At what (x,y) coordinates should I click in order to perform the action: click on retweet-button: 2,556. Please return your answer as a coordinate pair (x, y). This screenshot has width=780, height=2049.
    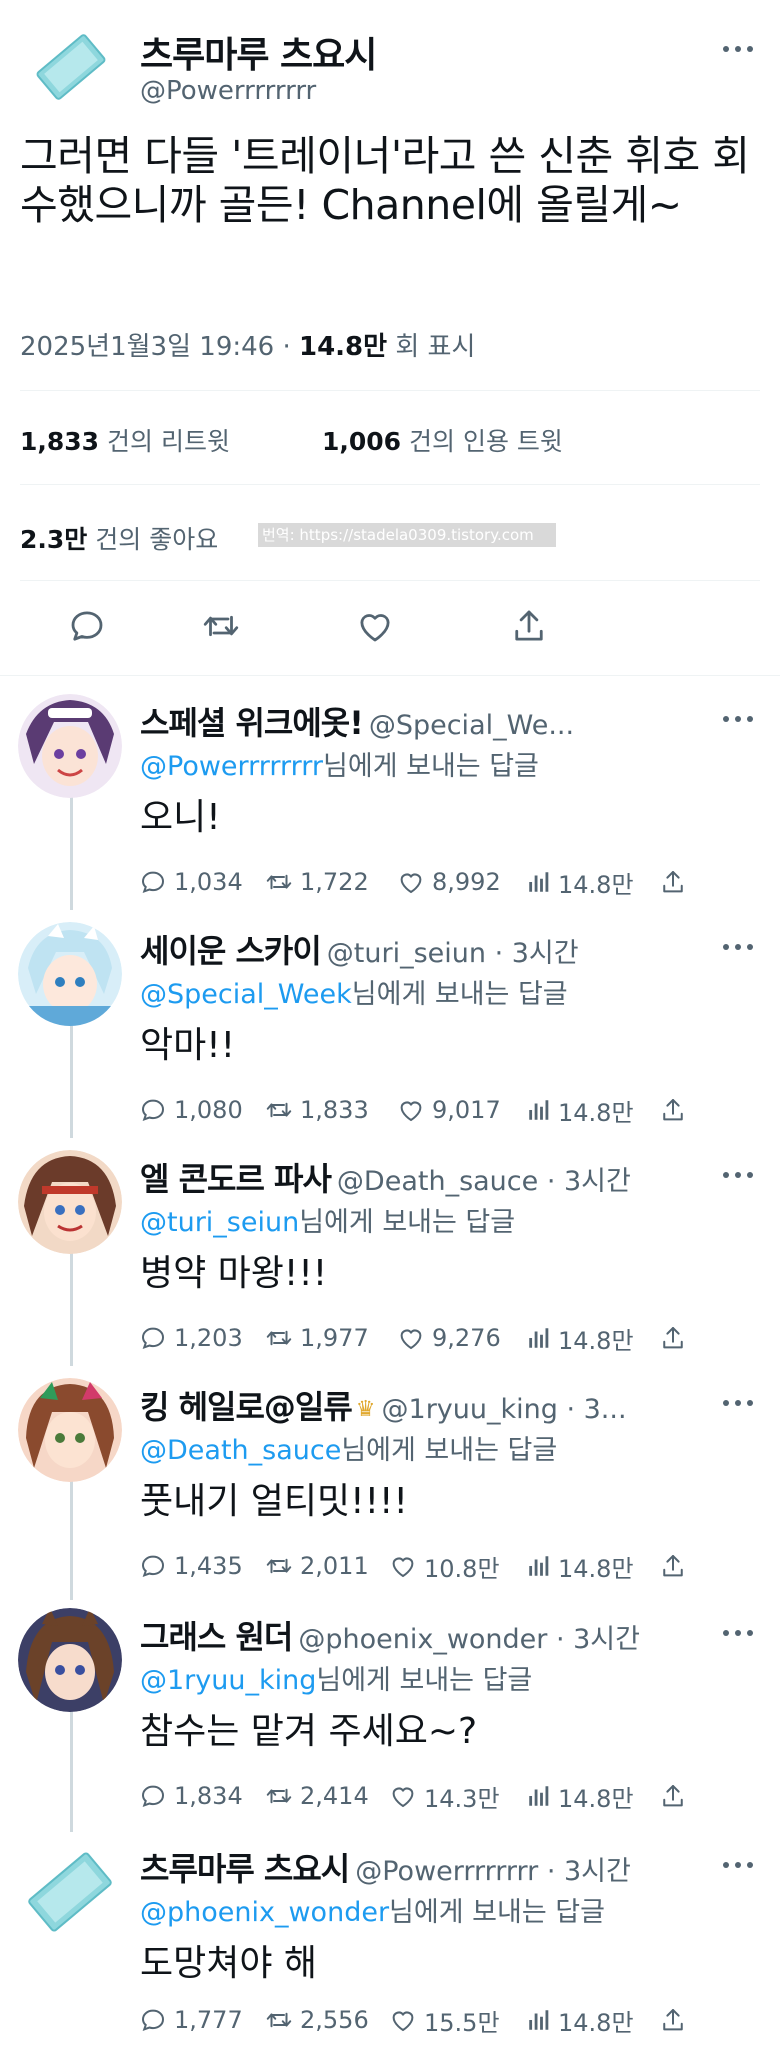
    Looking at the image, I should click on (316, 2020).